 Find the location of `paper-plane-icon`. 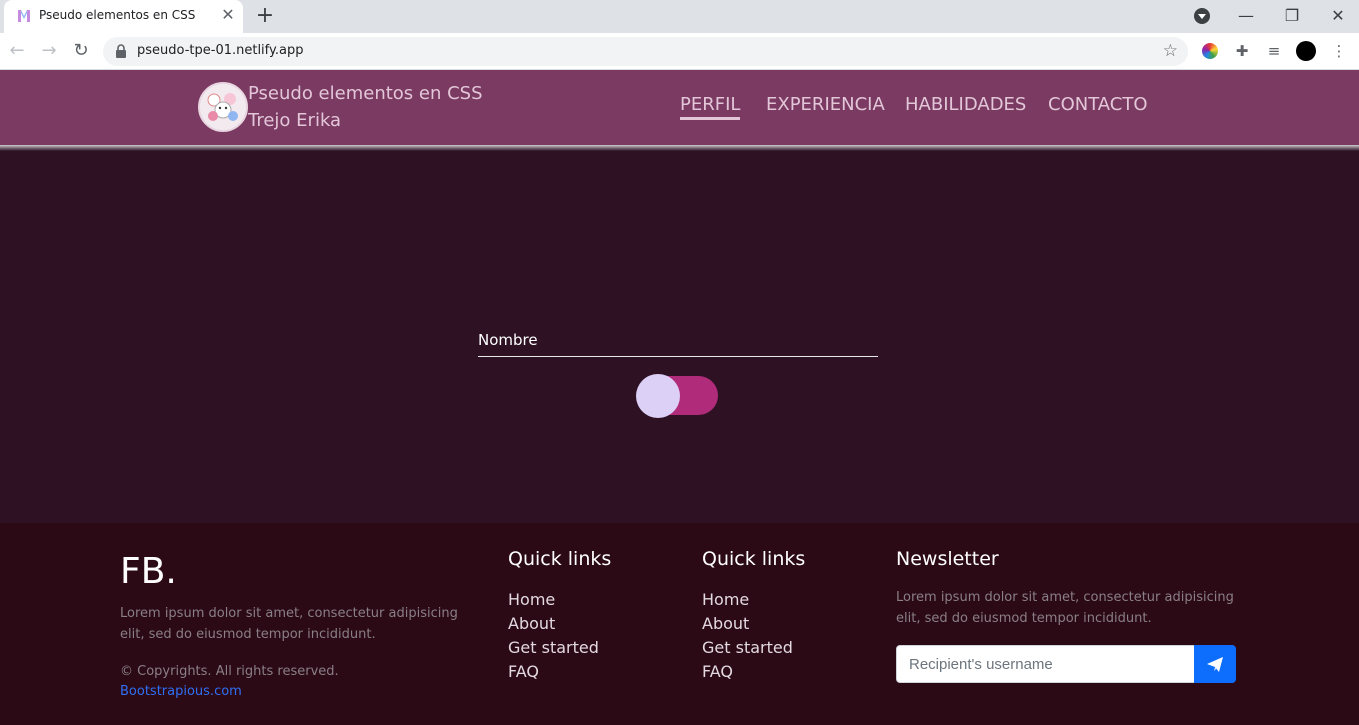

paper-plane-icon is located at coordinates (1215, 664).